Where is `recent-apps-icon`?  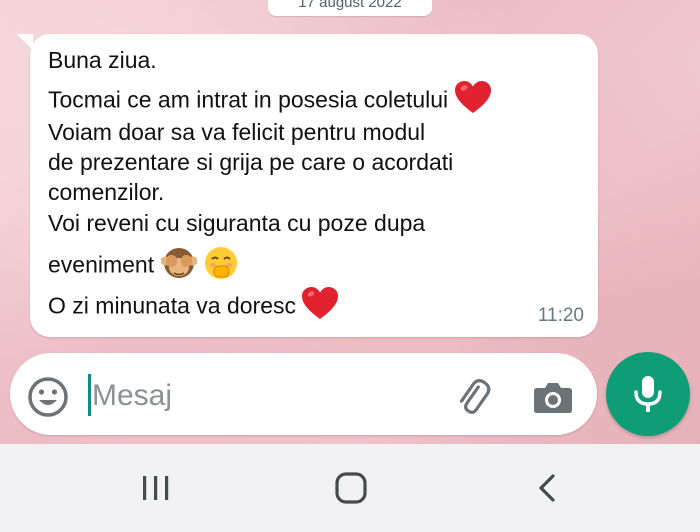 recent-apps-icon is located at coordinates (156, 490).